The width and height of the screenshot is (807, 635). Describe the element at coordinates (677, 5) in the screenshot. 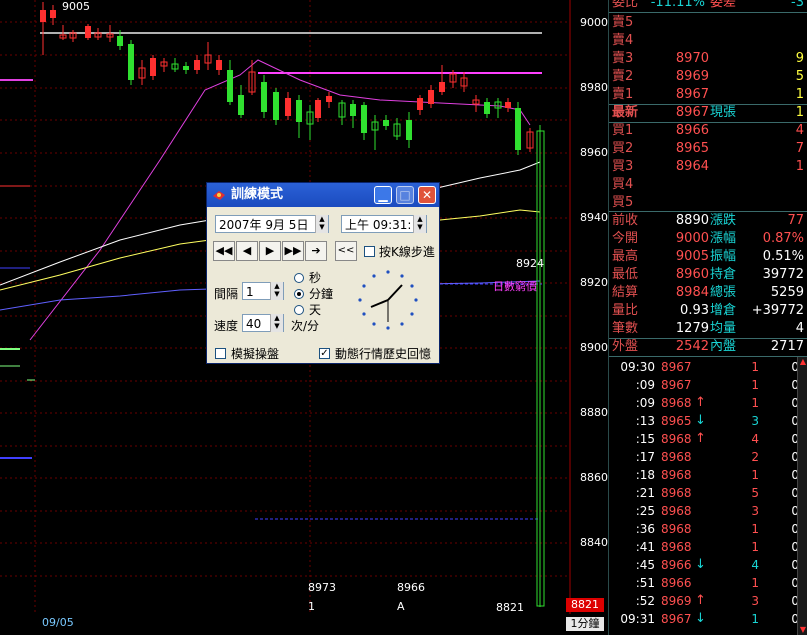

I see `order-ratio-value: -11.11%` at that location.